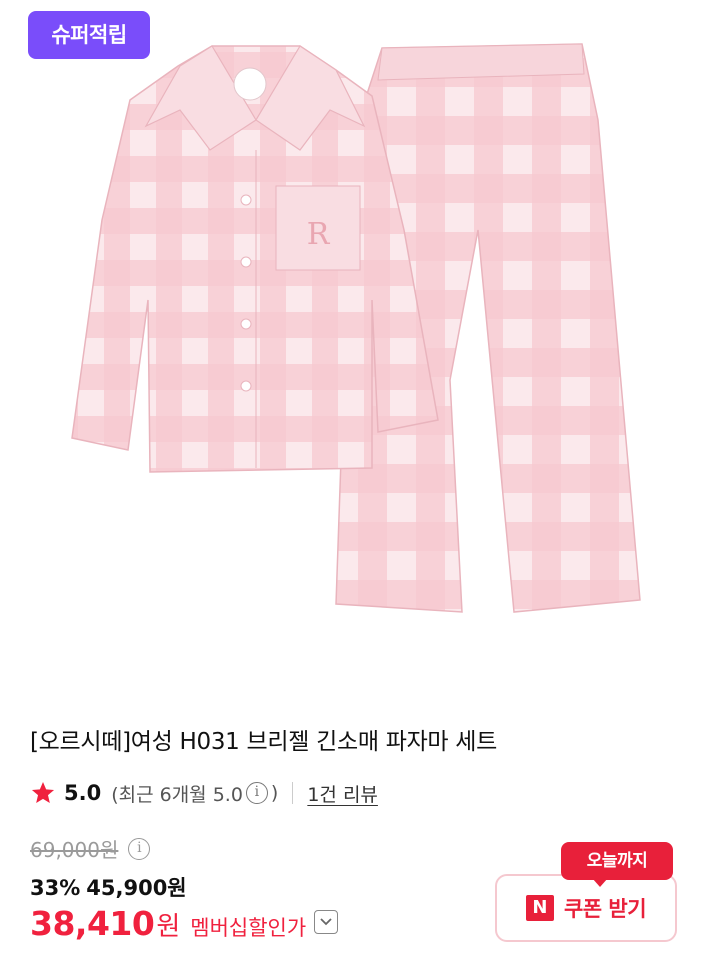 This screenshot has width=707, height=960. What do you see at coordinates (89, 35) in the screenshot?
I see `super-reward-badge: 슈퍼적립` at bounding box center [89, 35].